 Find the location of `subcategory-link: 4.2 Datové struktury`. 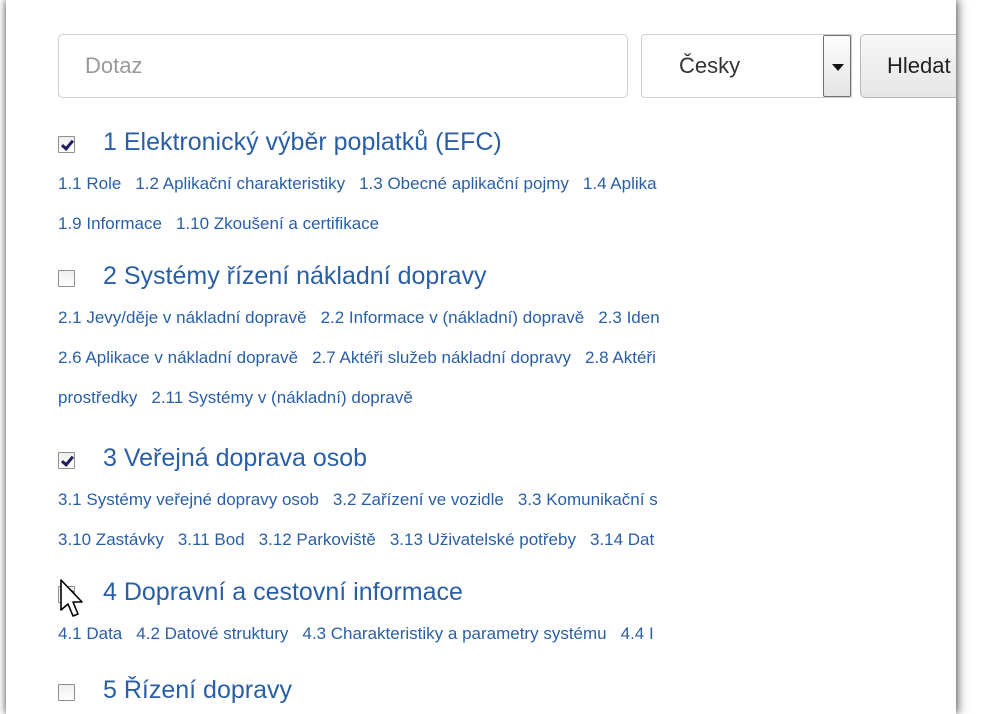

subcategory-link: 4.2 Datové struktury is located at coordinates (212, 633).